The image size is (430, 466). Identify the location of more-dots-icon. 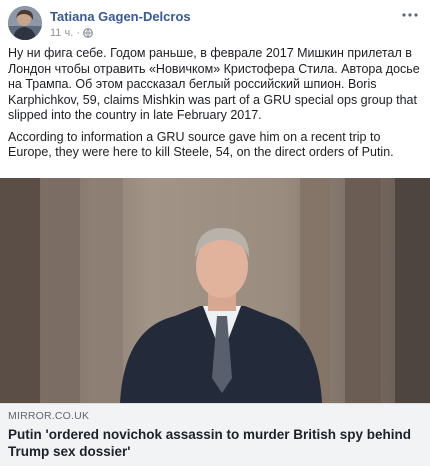
(410, 15).